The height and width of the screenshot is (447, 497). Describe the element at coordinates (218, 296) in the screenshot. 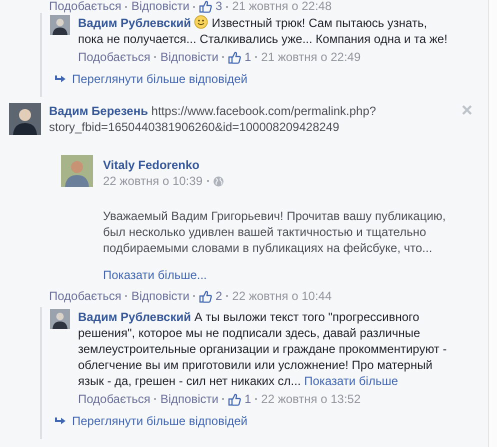

I see `like-count: 2` at that location.